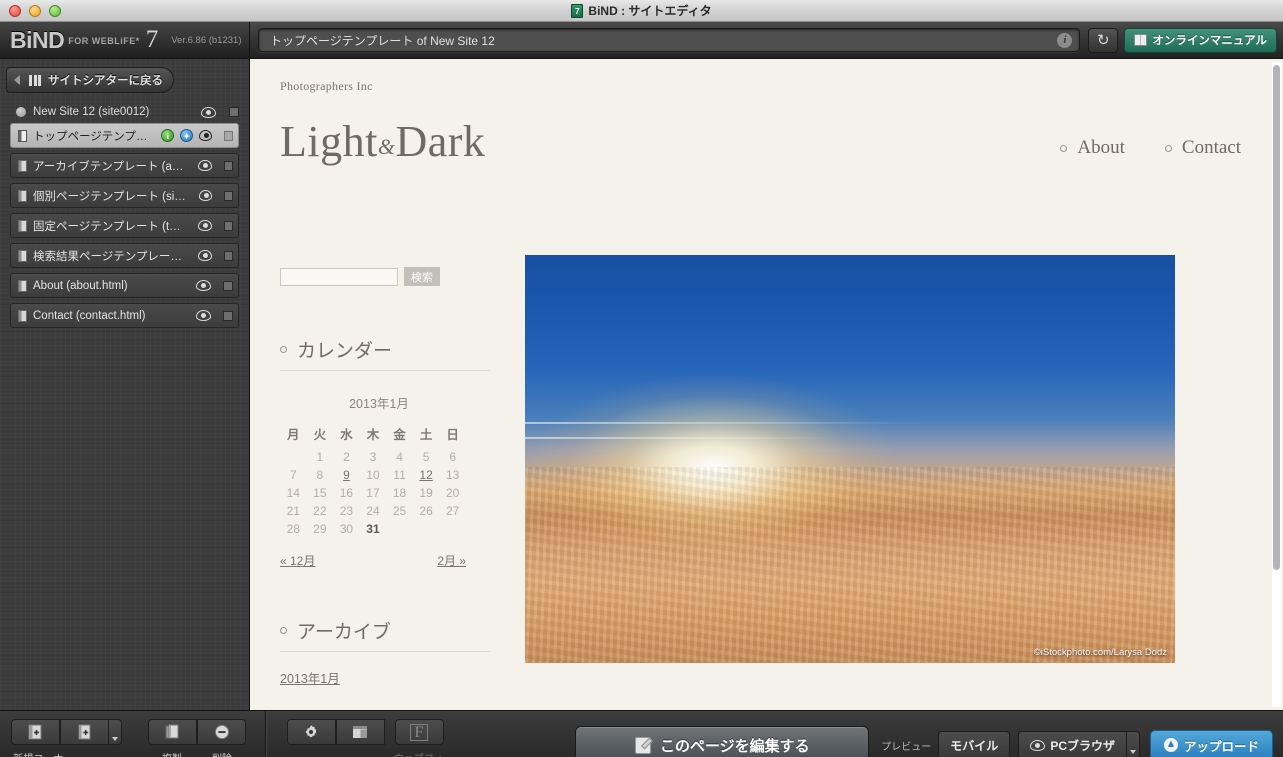  I want to click on calendar-day-cell: 12, so click(426, 475).